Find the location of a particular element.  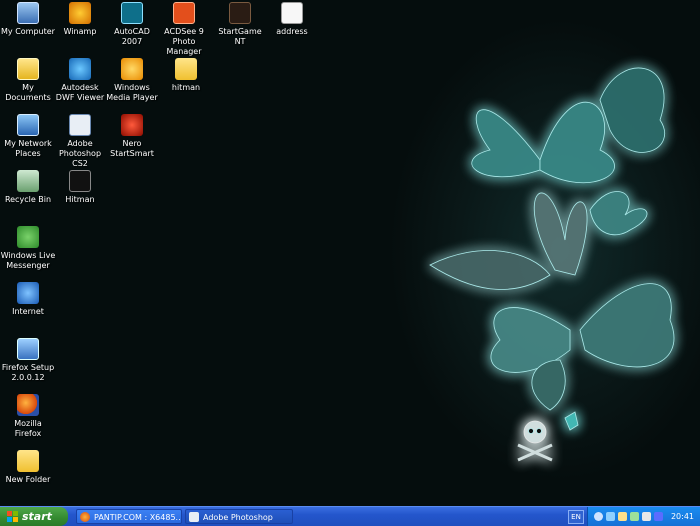

desktop-icon-dwf-viewer: Autodesk DWF Viewer is located at coordinates (80, 80).